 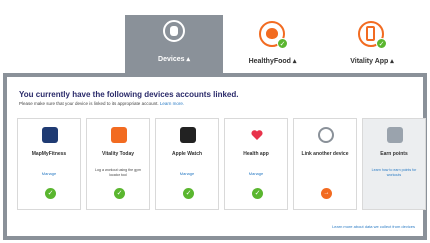 What do you see at coordinates (174, 59) in the screenshot?
I see `tab-devices-label: Devices ▴` at bounding box center [174, 59].